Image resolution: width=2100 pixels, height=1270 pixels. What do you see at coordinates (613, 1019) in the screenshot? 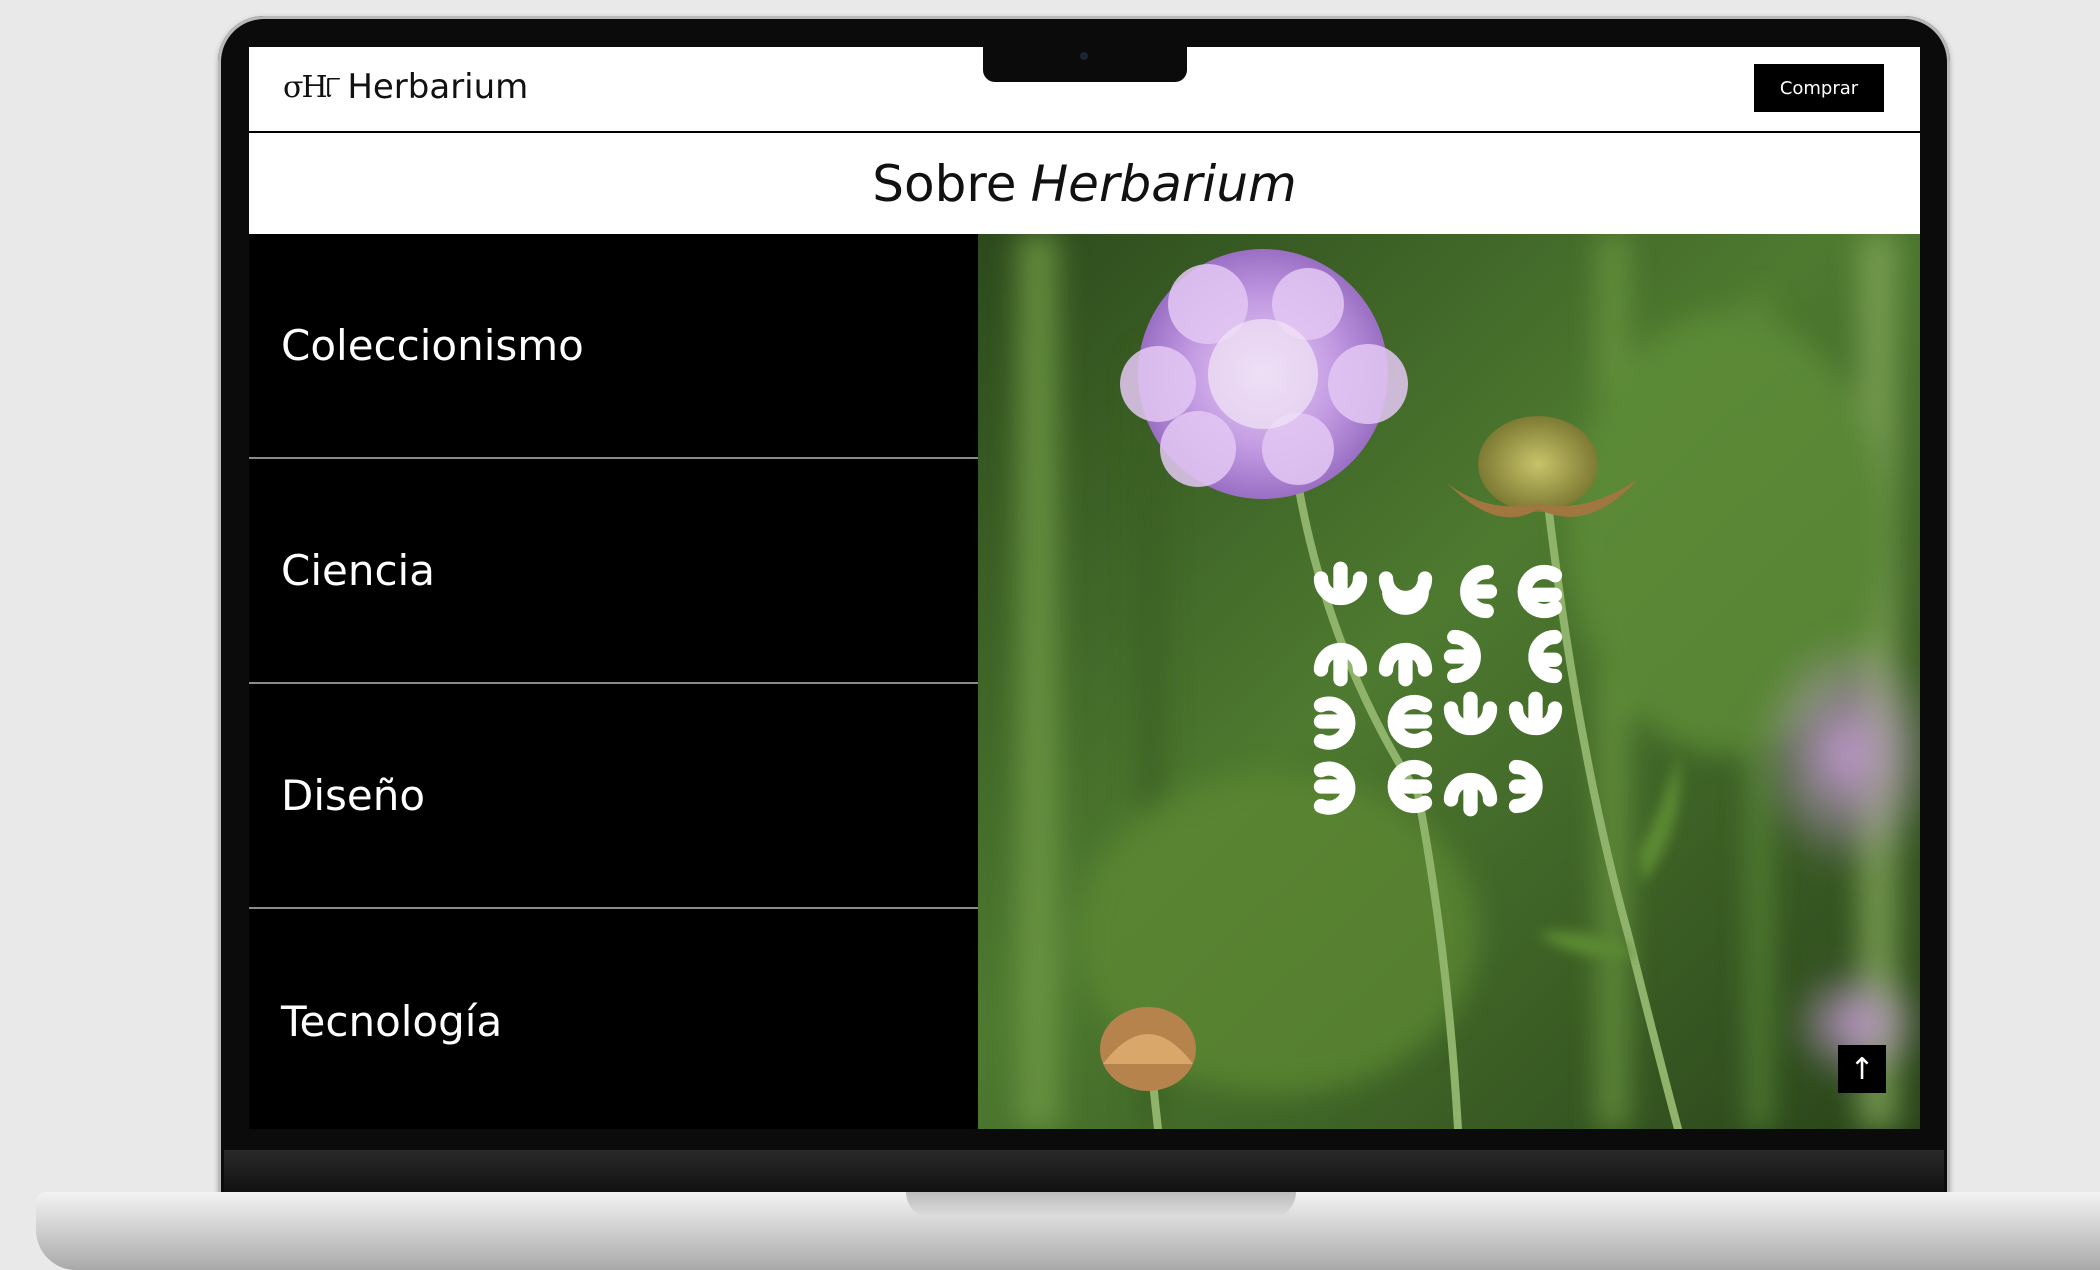
I see `menu-item-tecnologia: Tecnología` at bounding box center [613, 1019].